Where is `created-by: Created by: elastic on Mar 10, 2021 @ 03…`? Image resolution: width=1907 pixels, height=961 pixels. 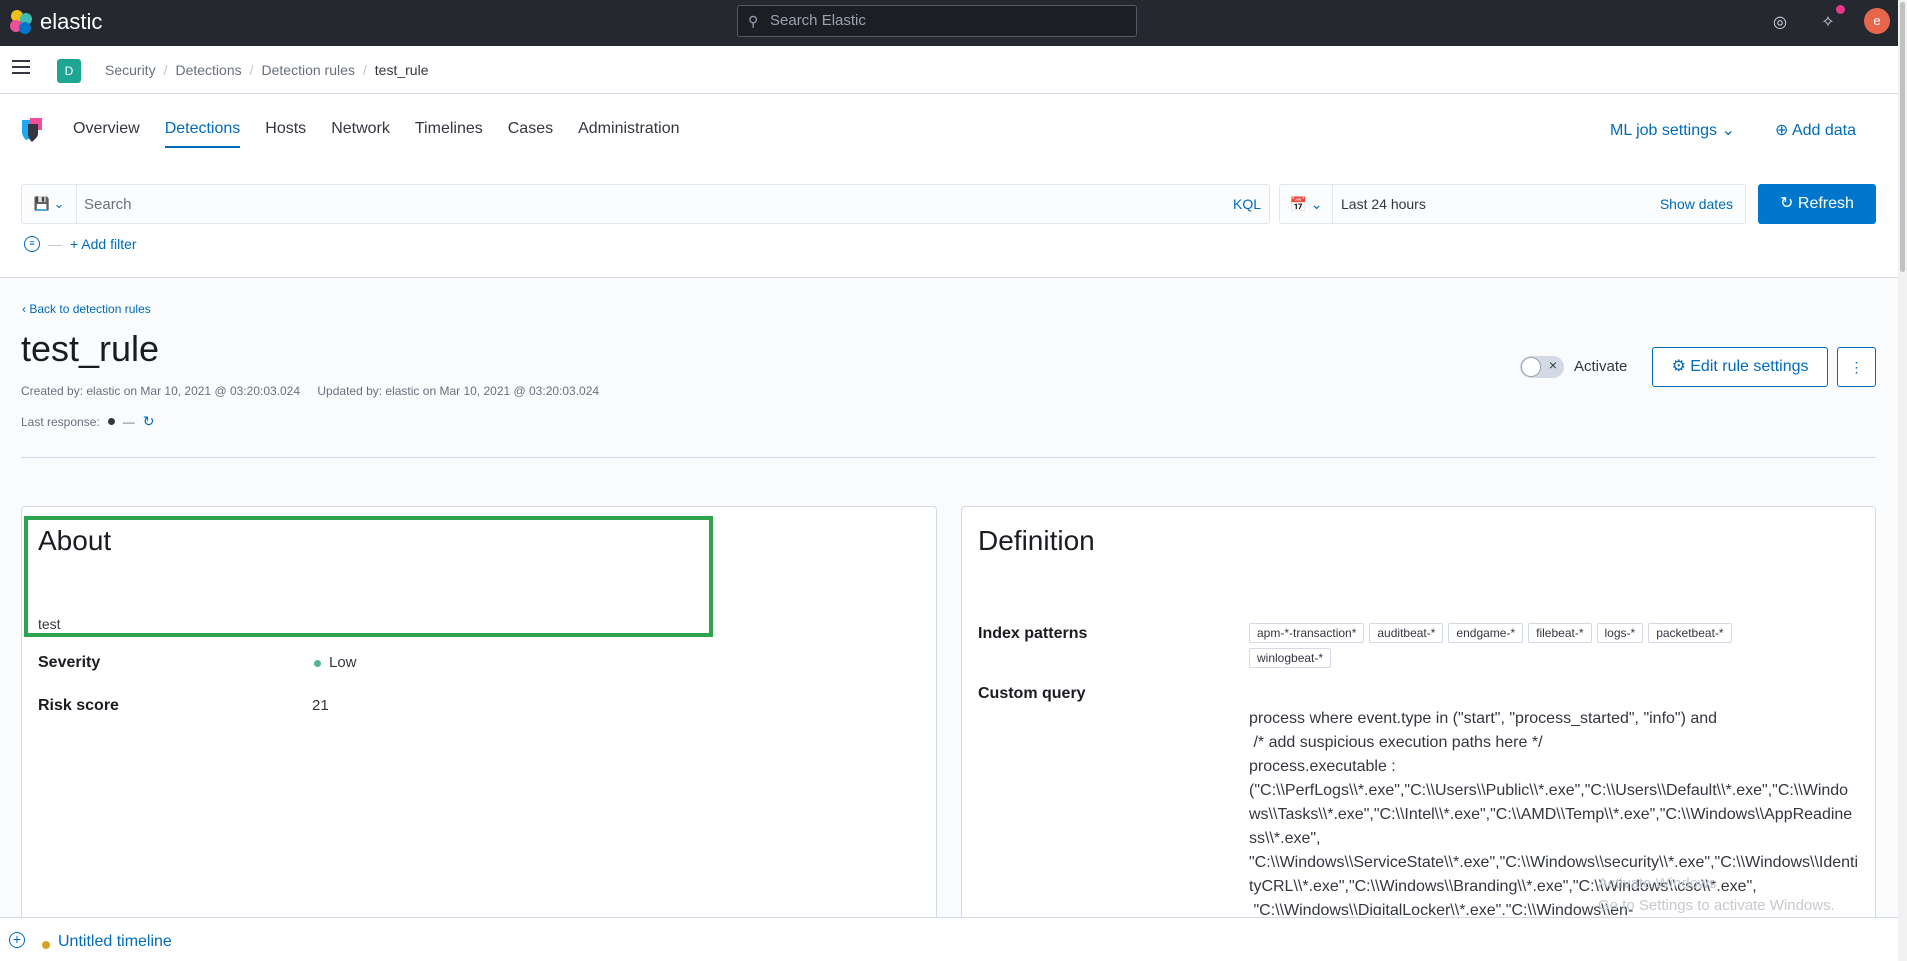 created-by: Created by: elastic on Mar 10, 2021 @ 03… is located at coordinates (161, 391).